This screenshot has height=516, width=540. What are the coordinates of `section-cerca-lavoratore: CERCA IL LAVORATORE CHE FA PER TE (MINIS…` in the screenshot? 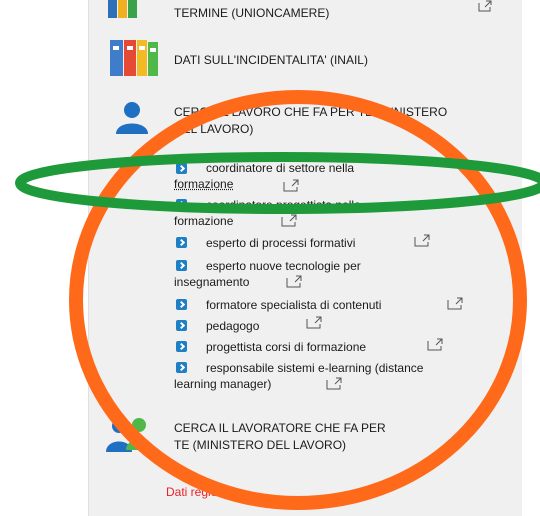 It's located at (280, 437).